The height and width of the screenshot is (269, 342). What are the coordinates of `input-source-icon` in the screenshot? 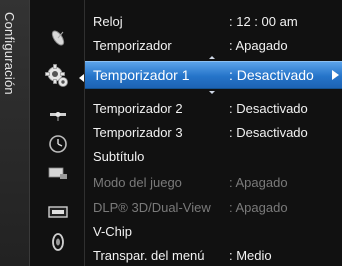 It's located at (58, 174).